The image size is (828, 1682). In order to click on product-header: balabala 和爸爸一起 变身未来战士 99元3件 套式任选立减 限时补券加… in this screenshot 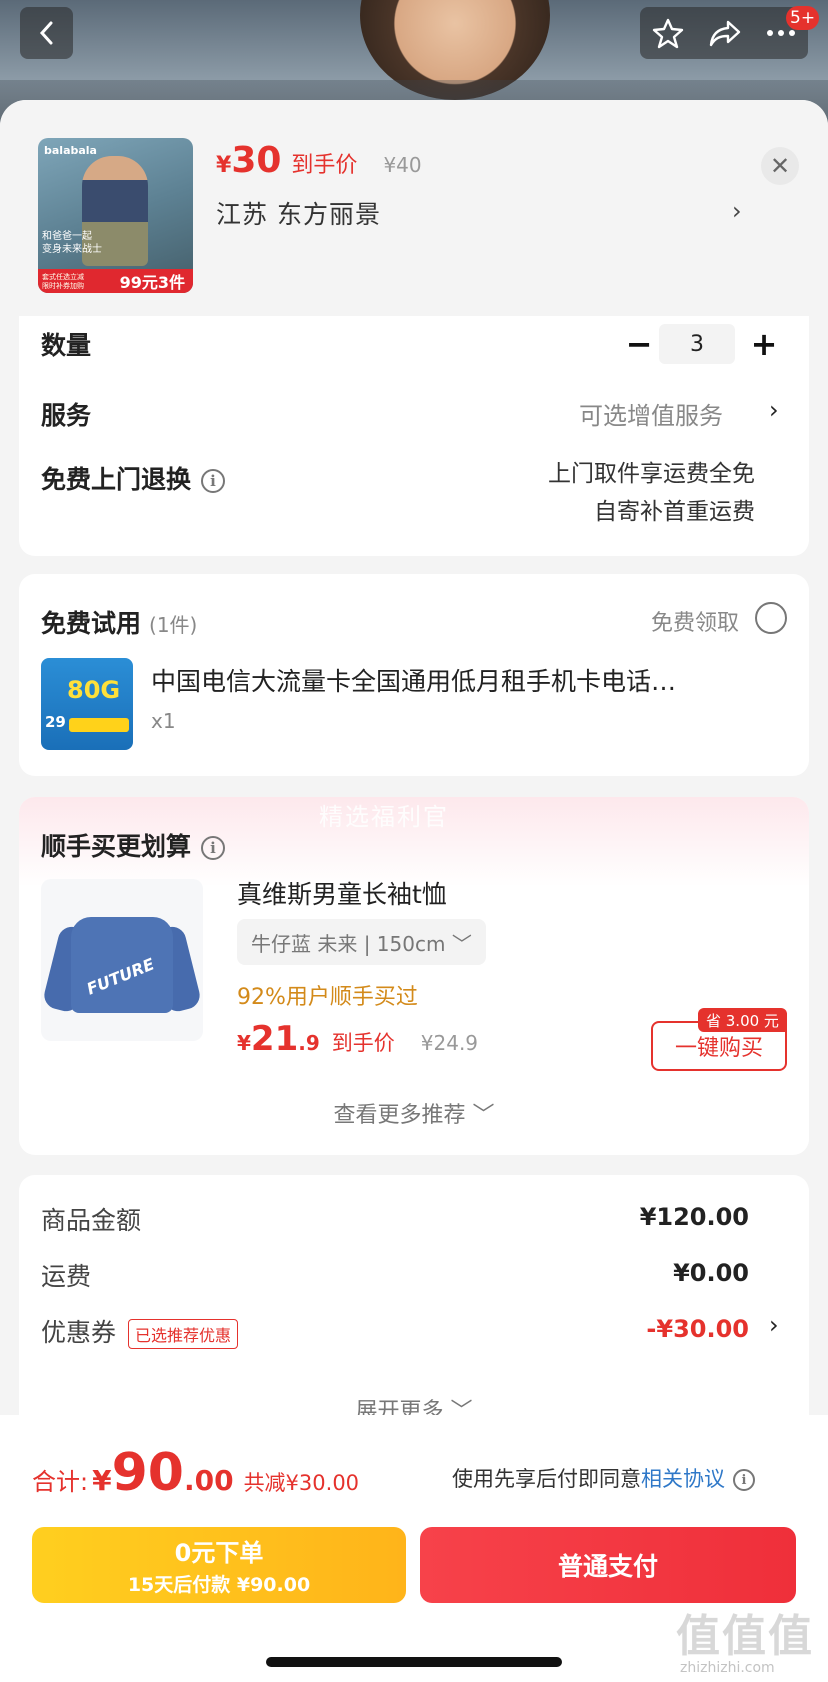, I will do `click(414, 208)`.